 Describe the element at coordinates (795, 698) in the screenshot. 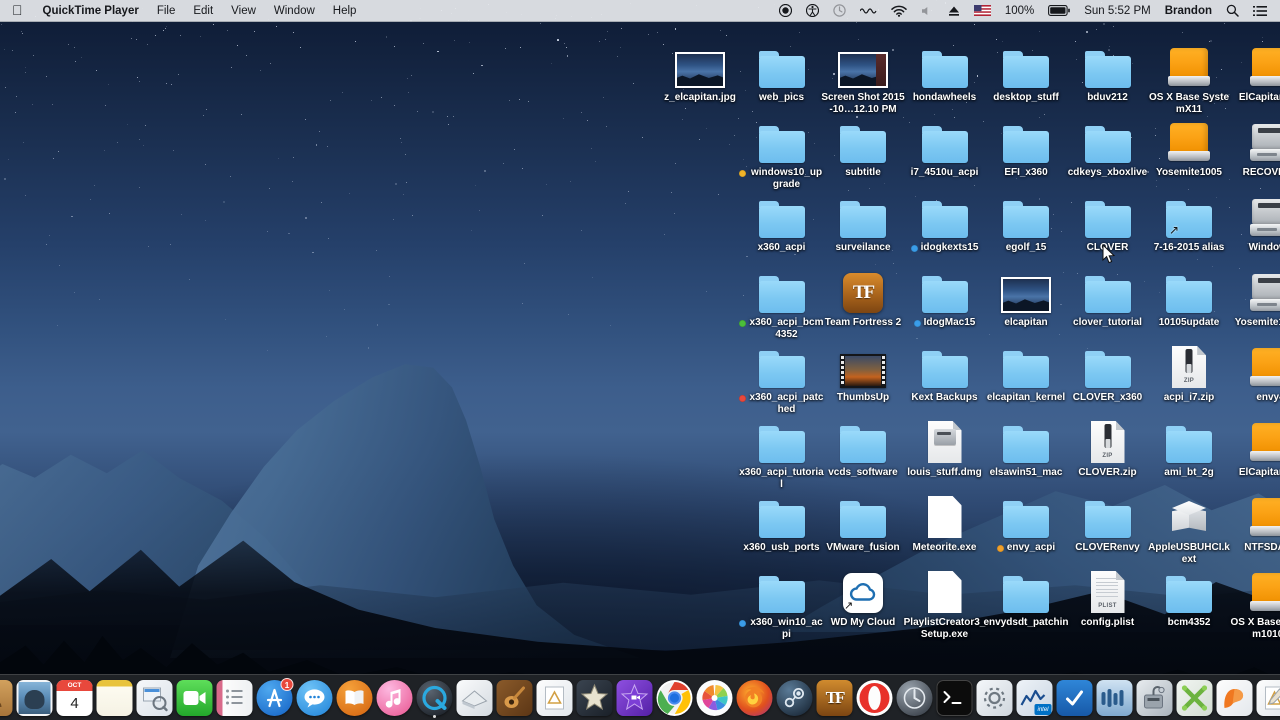

I see `dock-item-steam` at that location.